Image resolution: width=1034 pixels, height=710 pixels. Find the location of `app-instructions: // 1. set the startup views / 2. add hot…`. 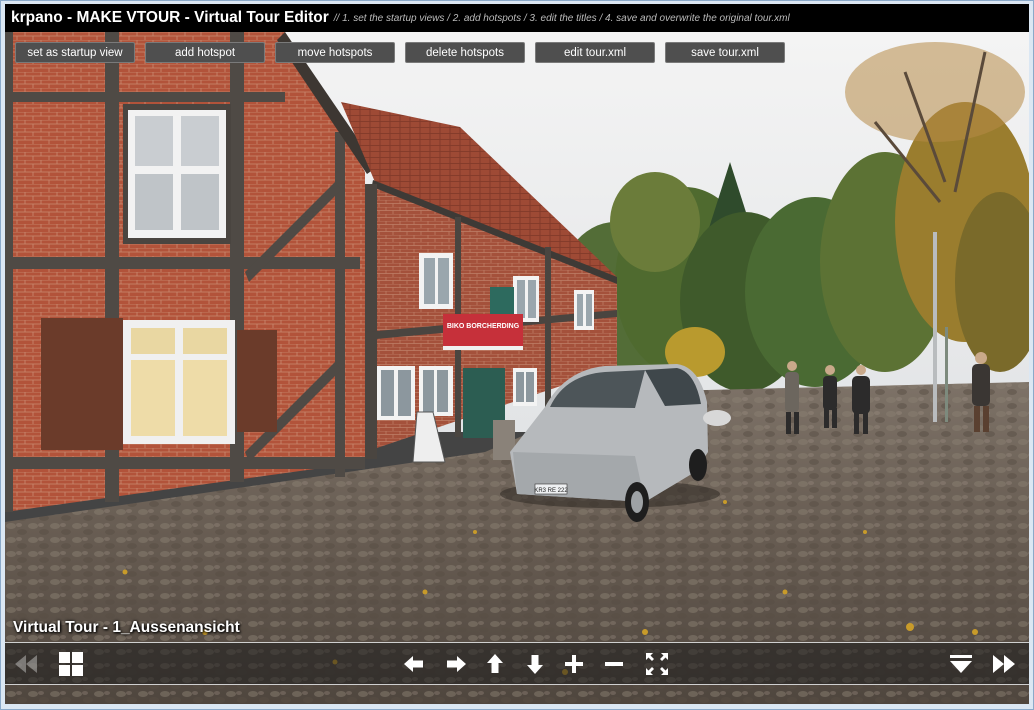

app-instructions: // 1. set the startup views / 2. add hot… is located at coordinates (561, 18).